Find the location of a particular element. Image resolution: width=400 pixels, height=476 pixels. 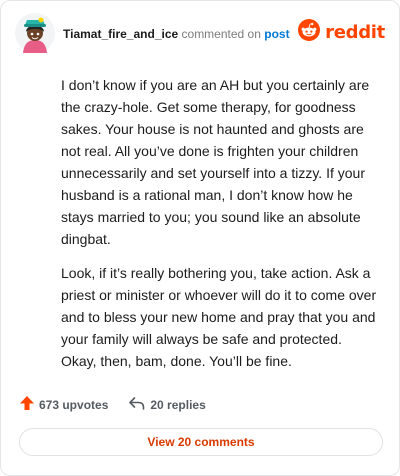

username-link: Tiamat_fire_and_ice is located at coordinates (120, 34).